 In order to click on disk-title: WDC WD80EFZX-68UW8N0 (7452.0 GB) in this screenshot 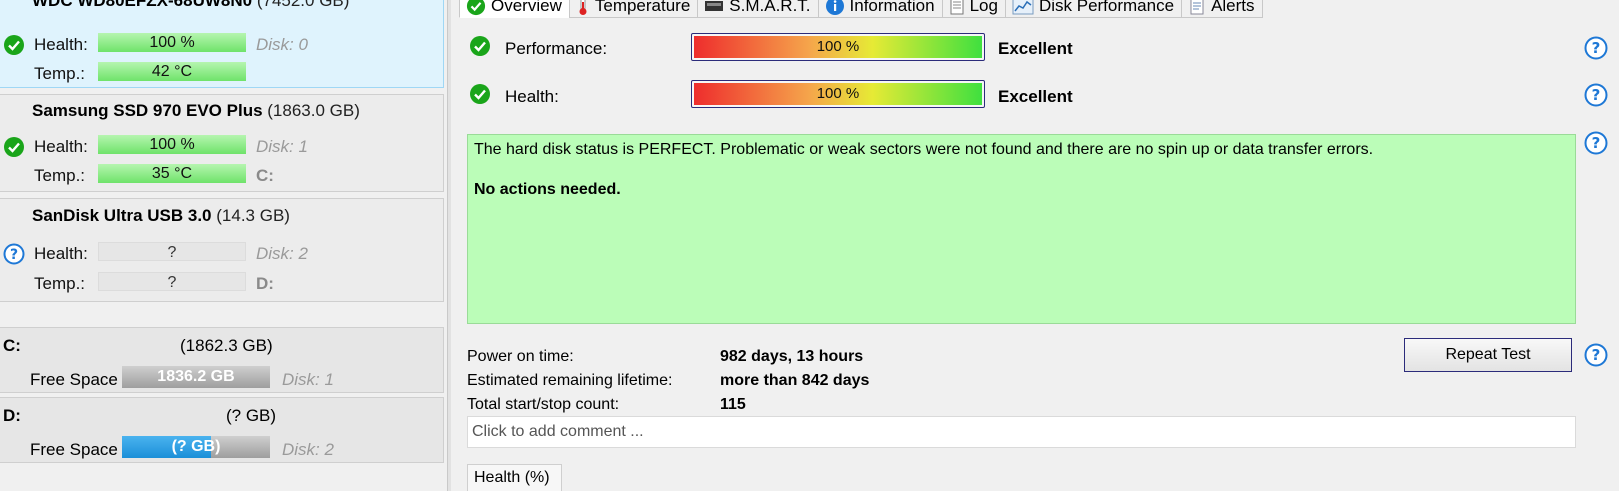, I will do `click(190, 5)`.